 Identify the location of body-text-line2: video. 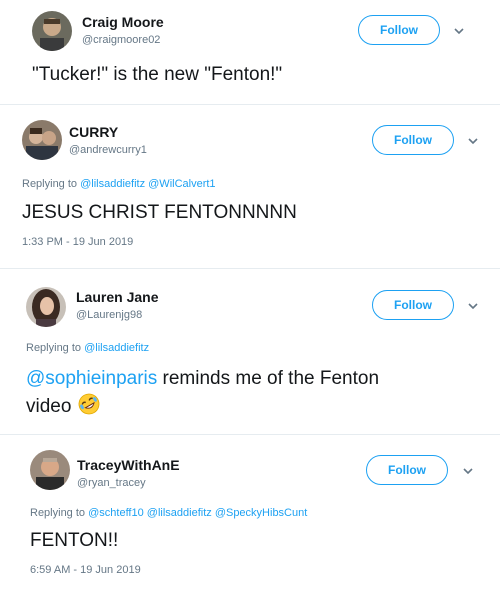
(49, 406).